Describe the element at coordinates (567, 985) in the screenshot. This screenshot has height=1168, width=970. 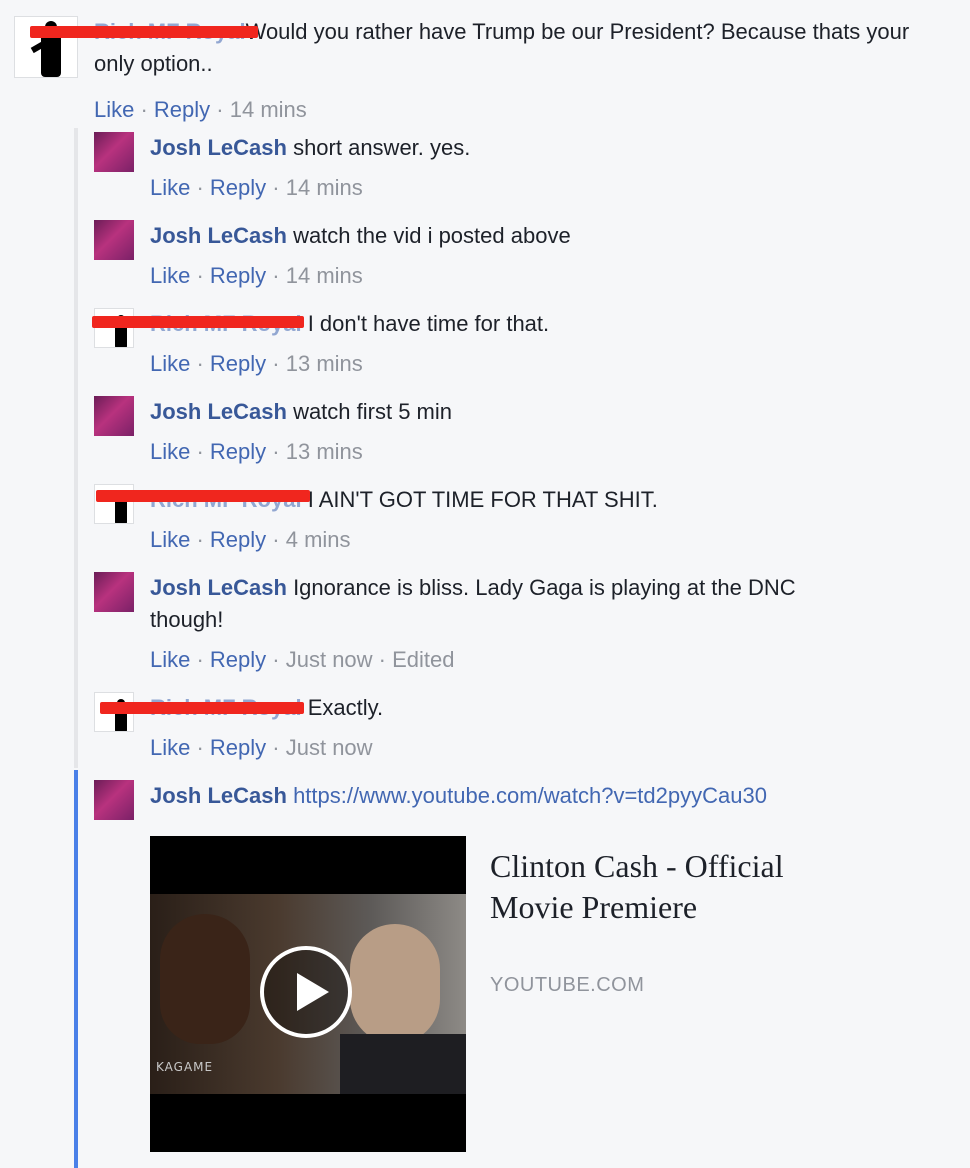
I see `link-preview-domain: YOUTUBE.COM` at that location.